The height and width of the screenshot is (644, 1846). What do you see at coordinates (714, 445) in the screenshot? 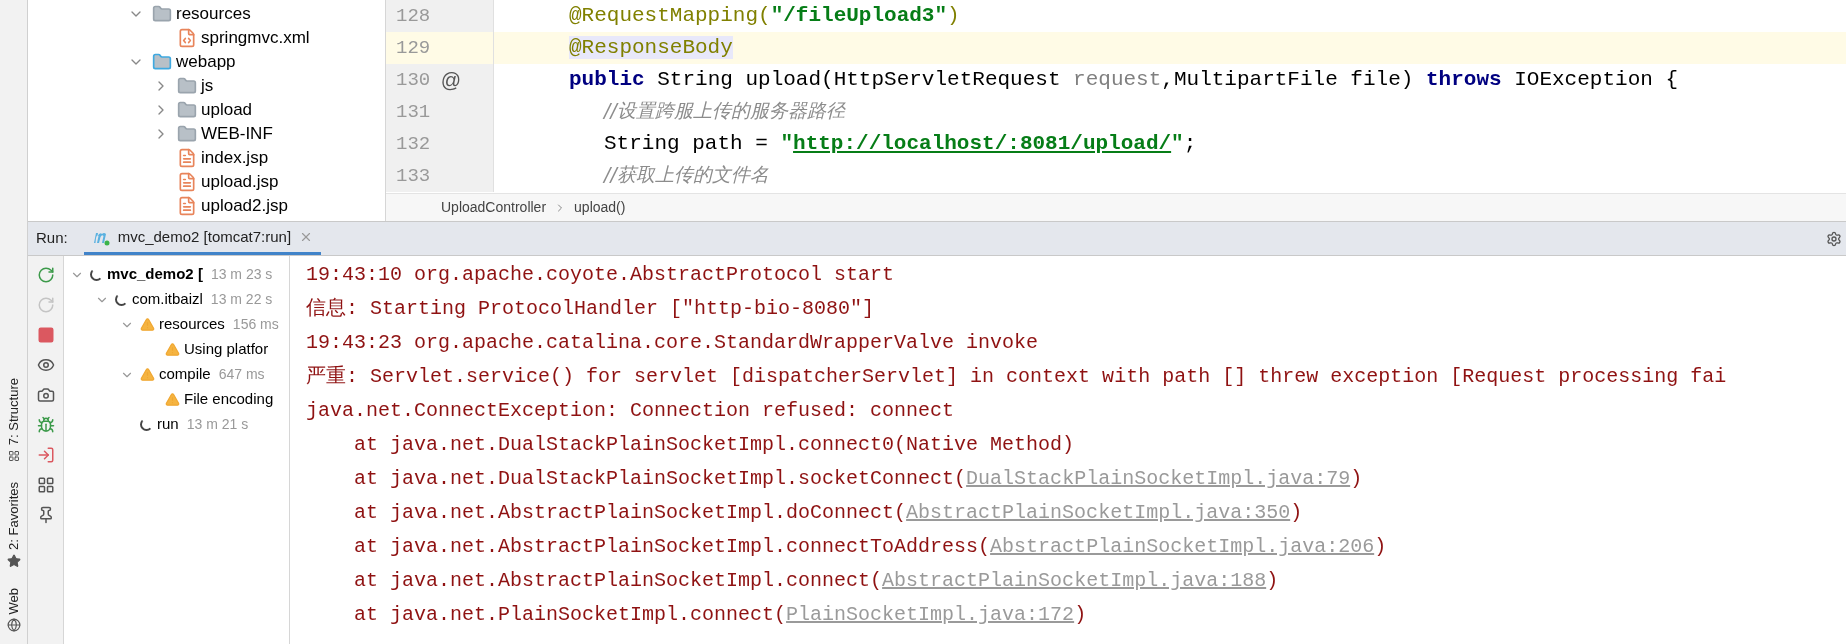
I see `console-line: at java.net.DualStackPlainSocketImpl.connect0(Native Method)` at bounding box center [714, 445].